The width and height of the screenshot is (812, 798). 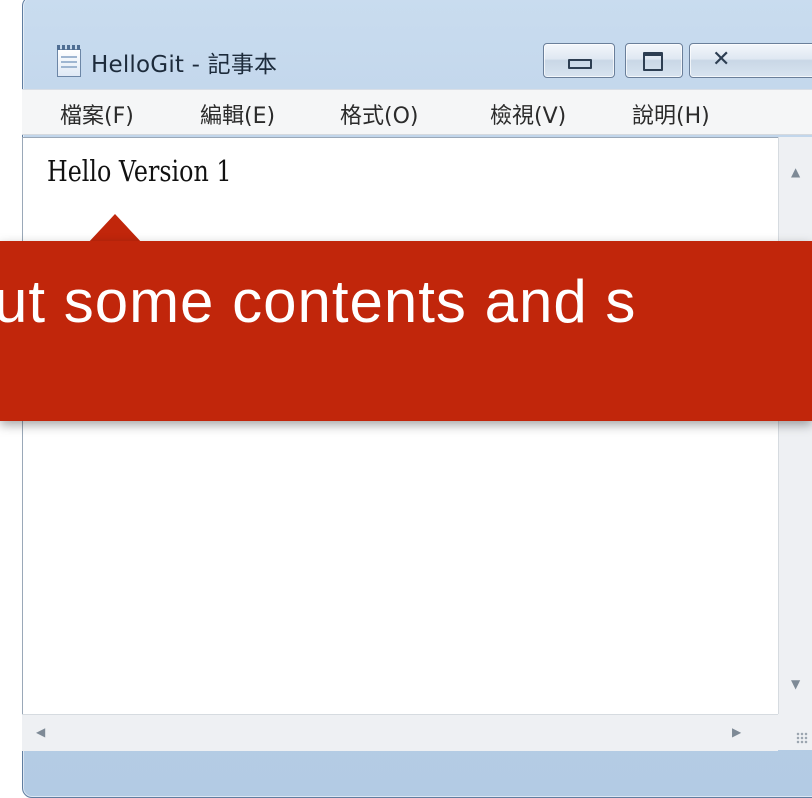 I want to click on menu-file: 檔案(F), so click(x=97, y=114).